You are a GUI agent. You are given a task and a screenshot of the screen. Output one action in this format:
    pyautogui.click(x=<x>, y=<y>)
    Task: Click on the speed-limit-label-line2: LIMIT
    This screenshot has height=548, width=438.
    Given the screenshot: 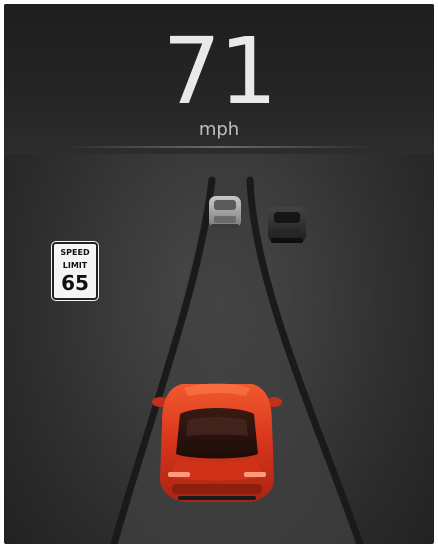 What is the action you would take?
    pyautogui.click(x=75, y=265)
    